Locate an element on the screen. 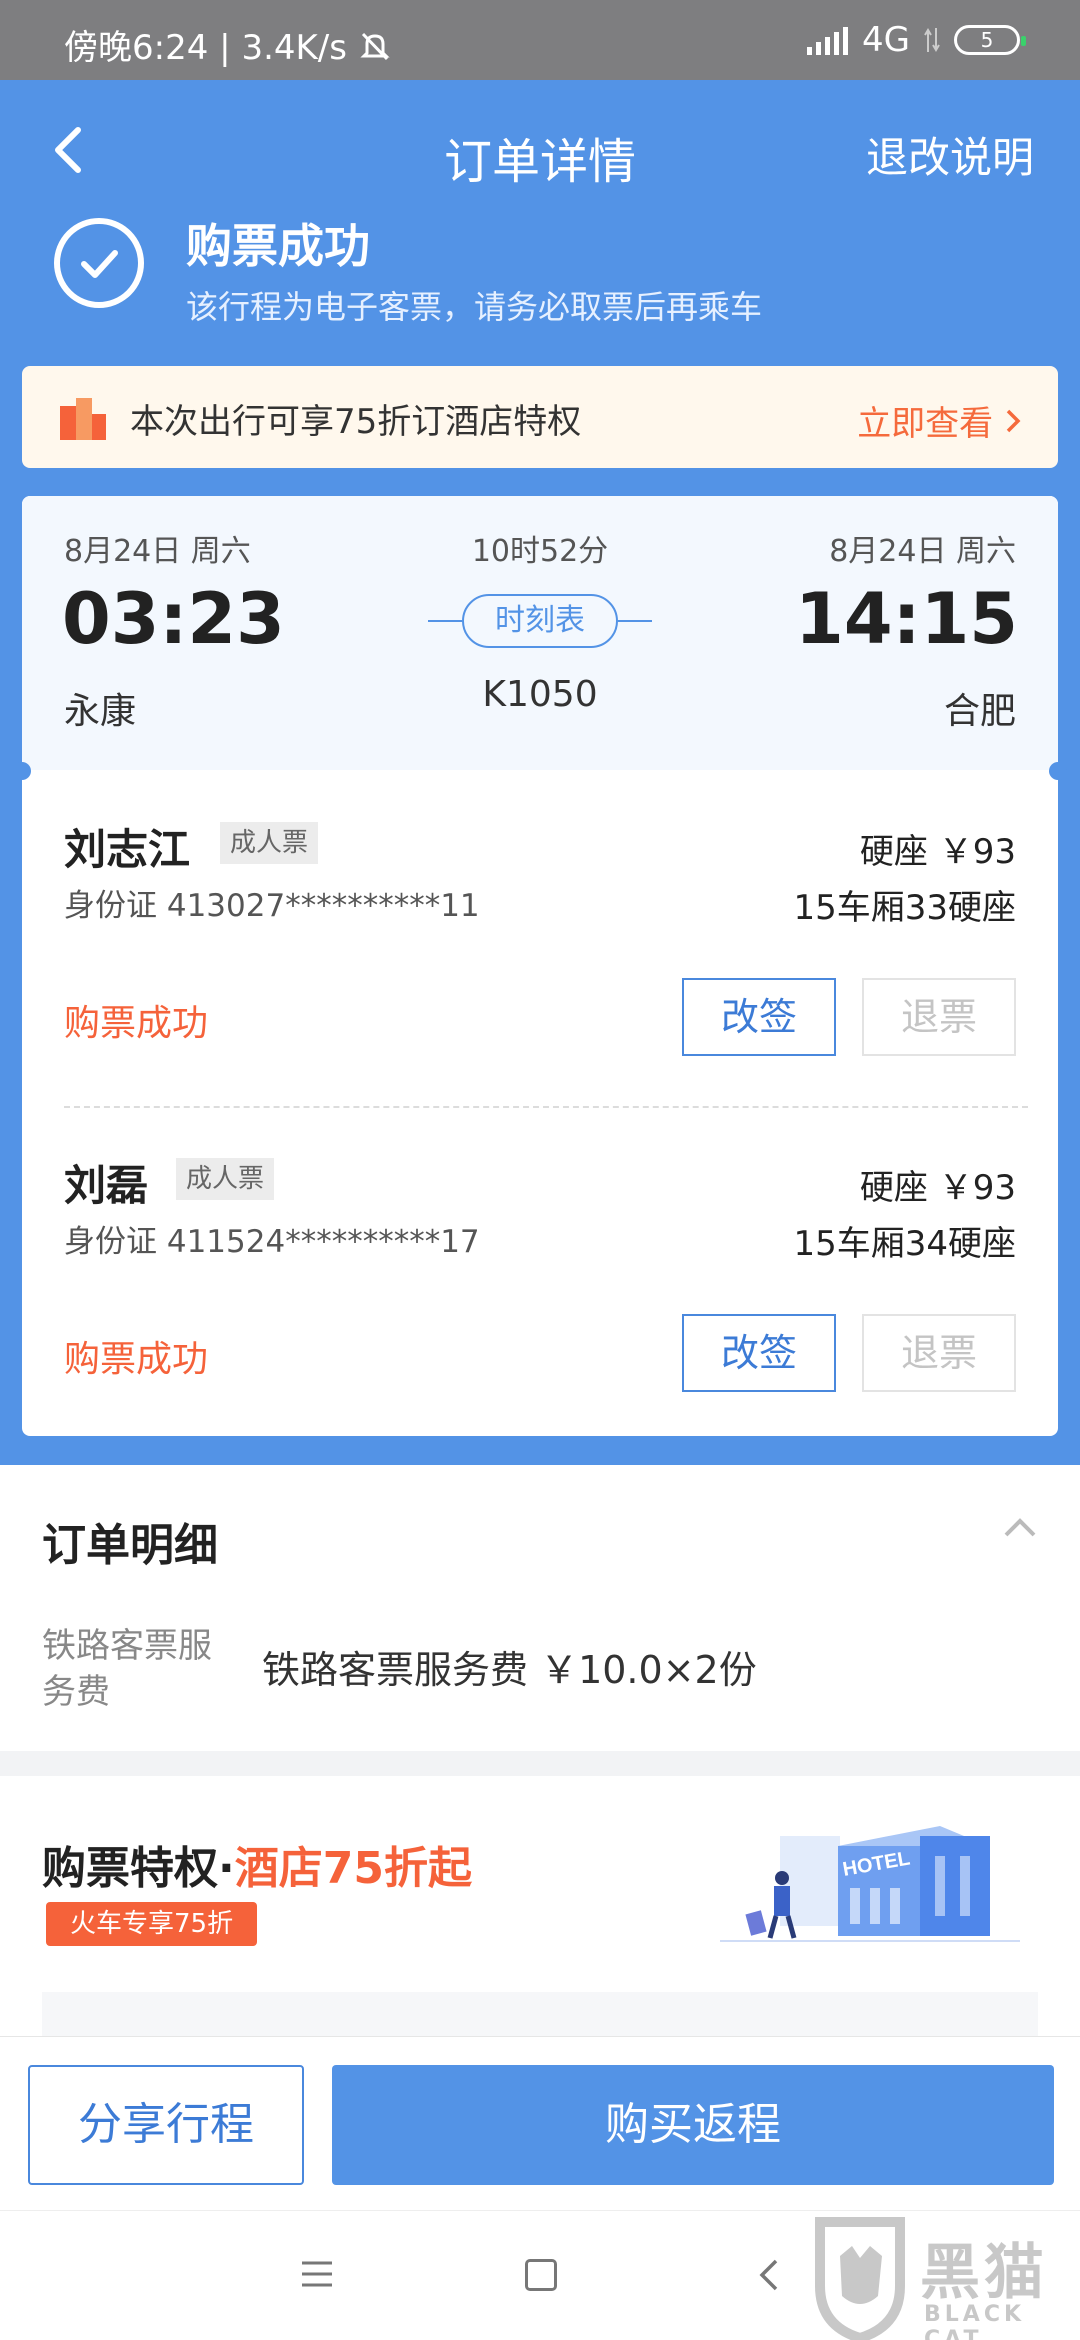  status-left: 傍晚6:24 | 3.4K/s is located at coordinates (228, 44).